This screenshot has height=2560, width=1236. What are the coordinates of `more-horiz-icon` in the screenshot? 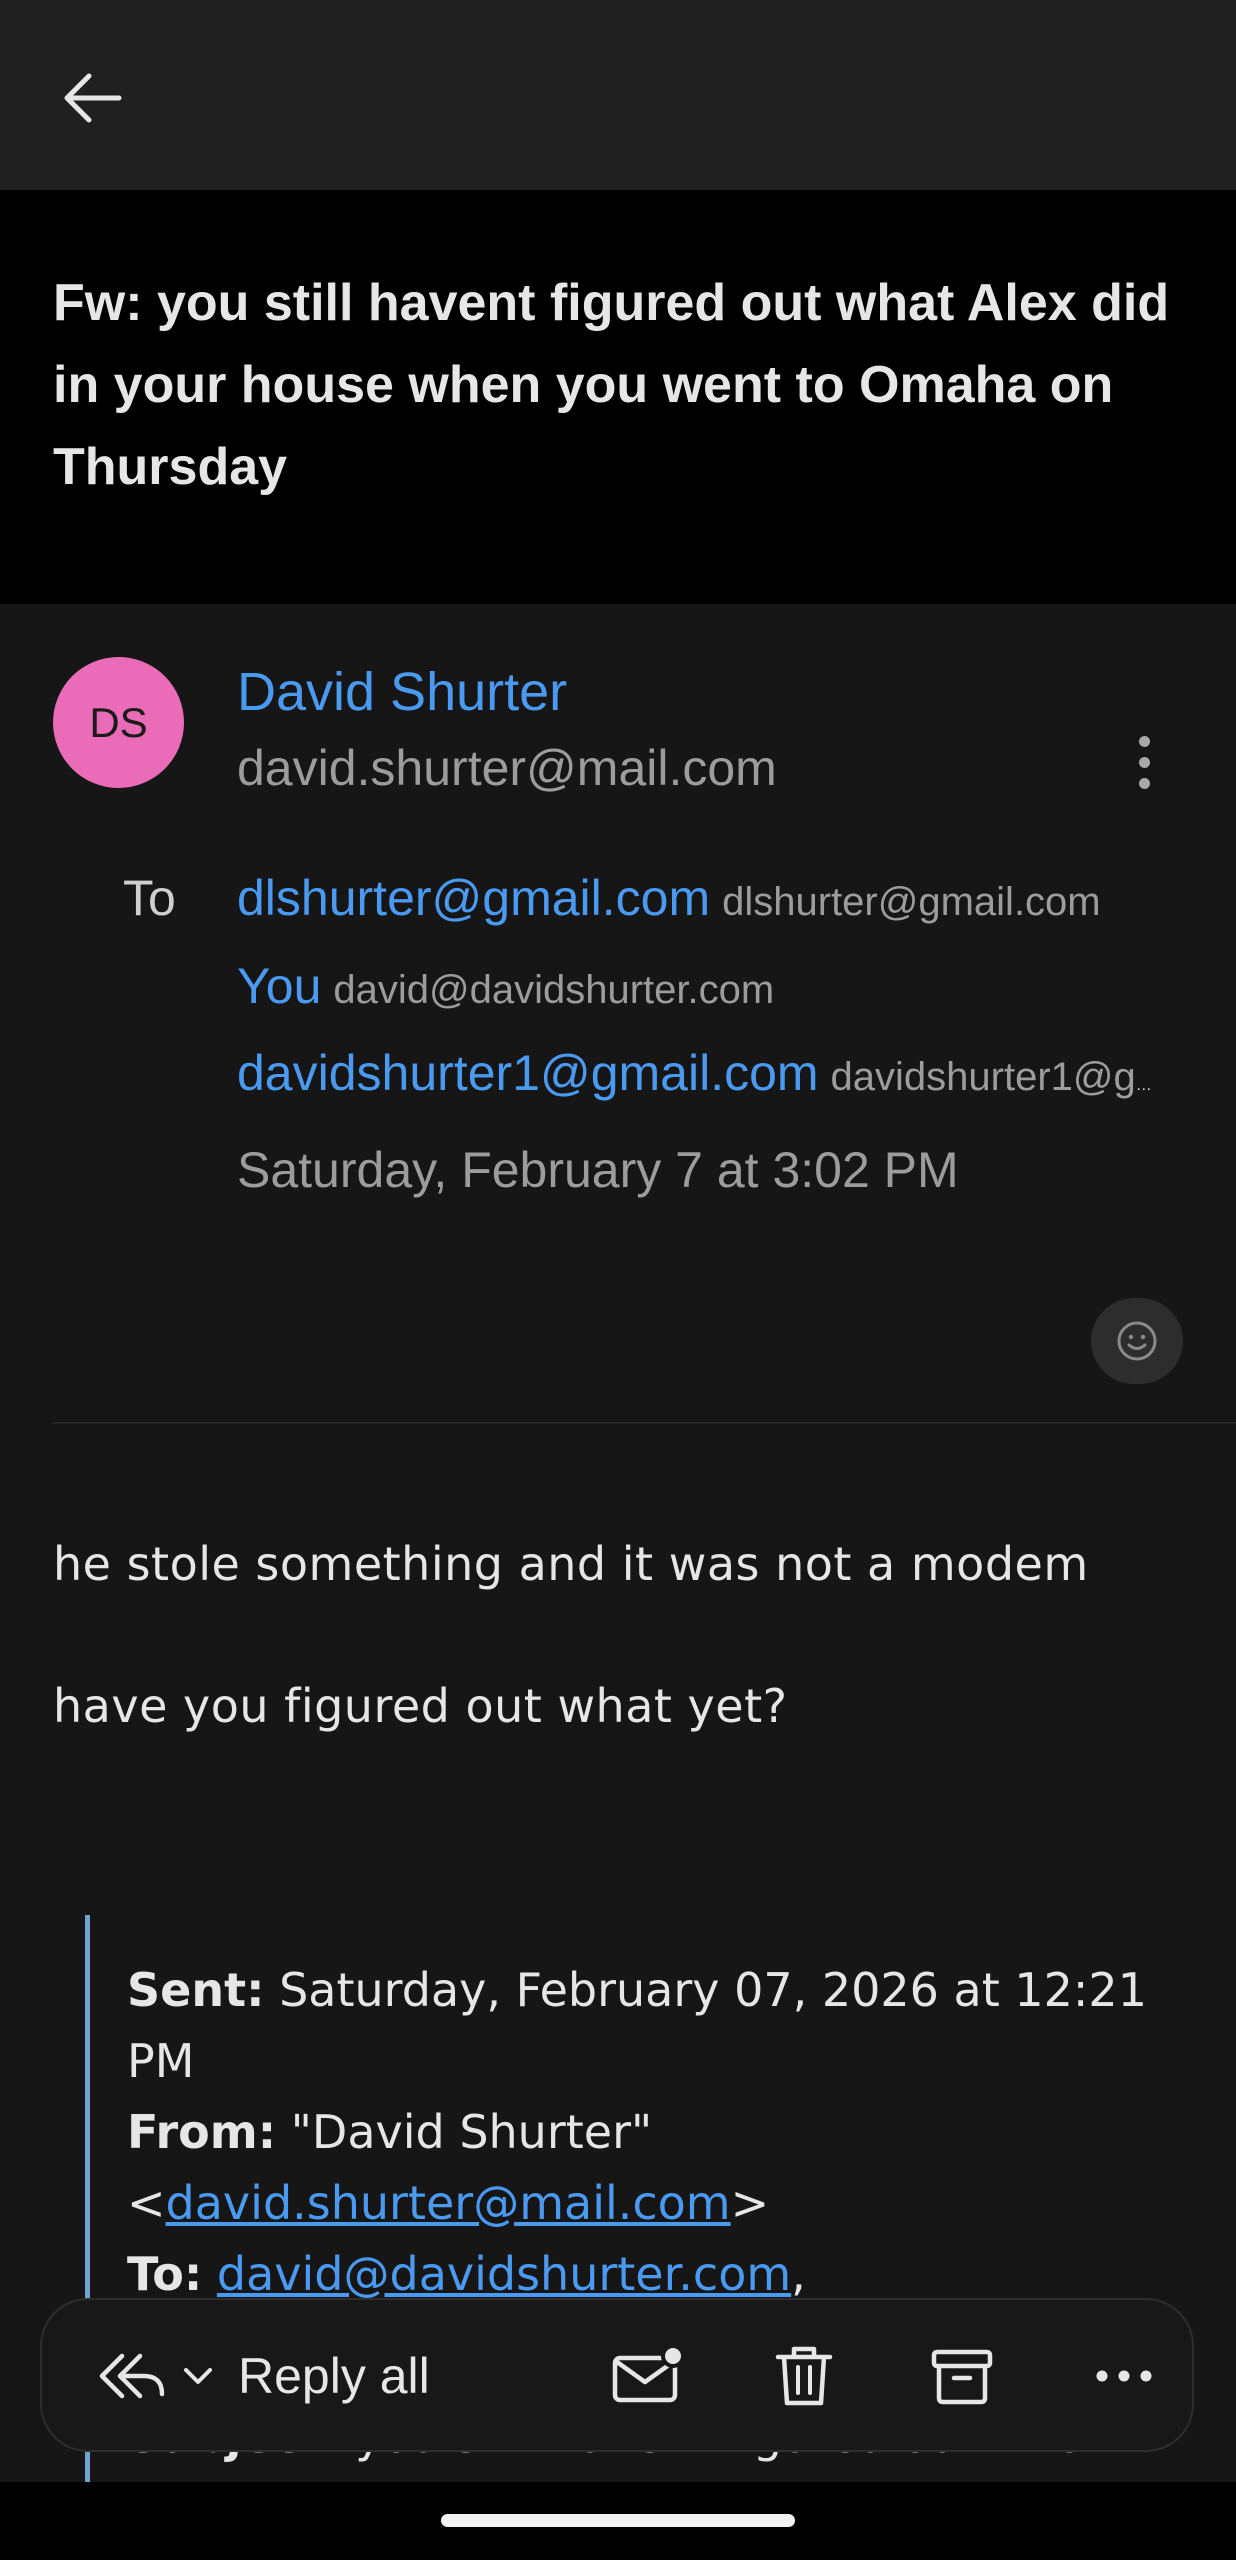 It's located at (1124, 2376).